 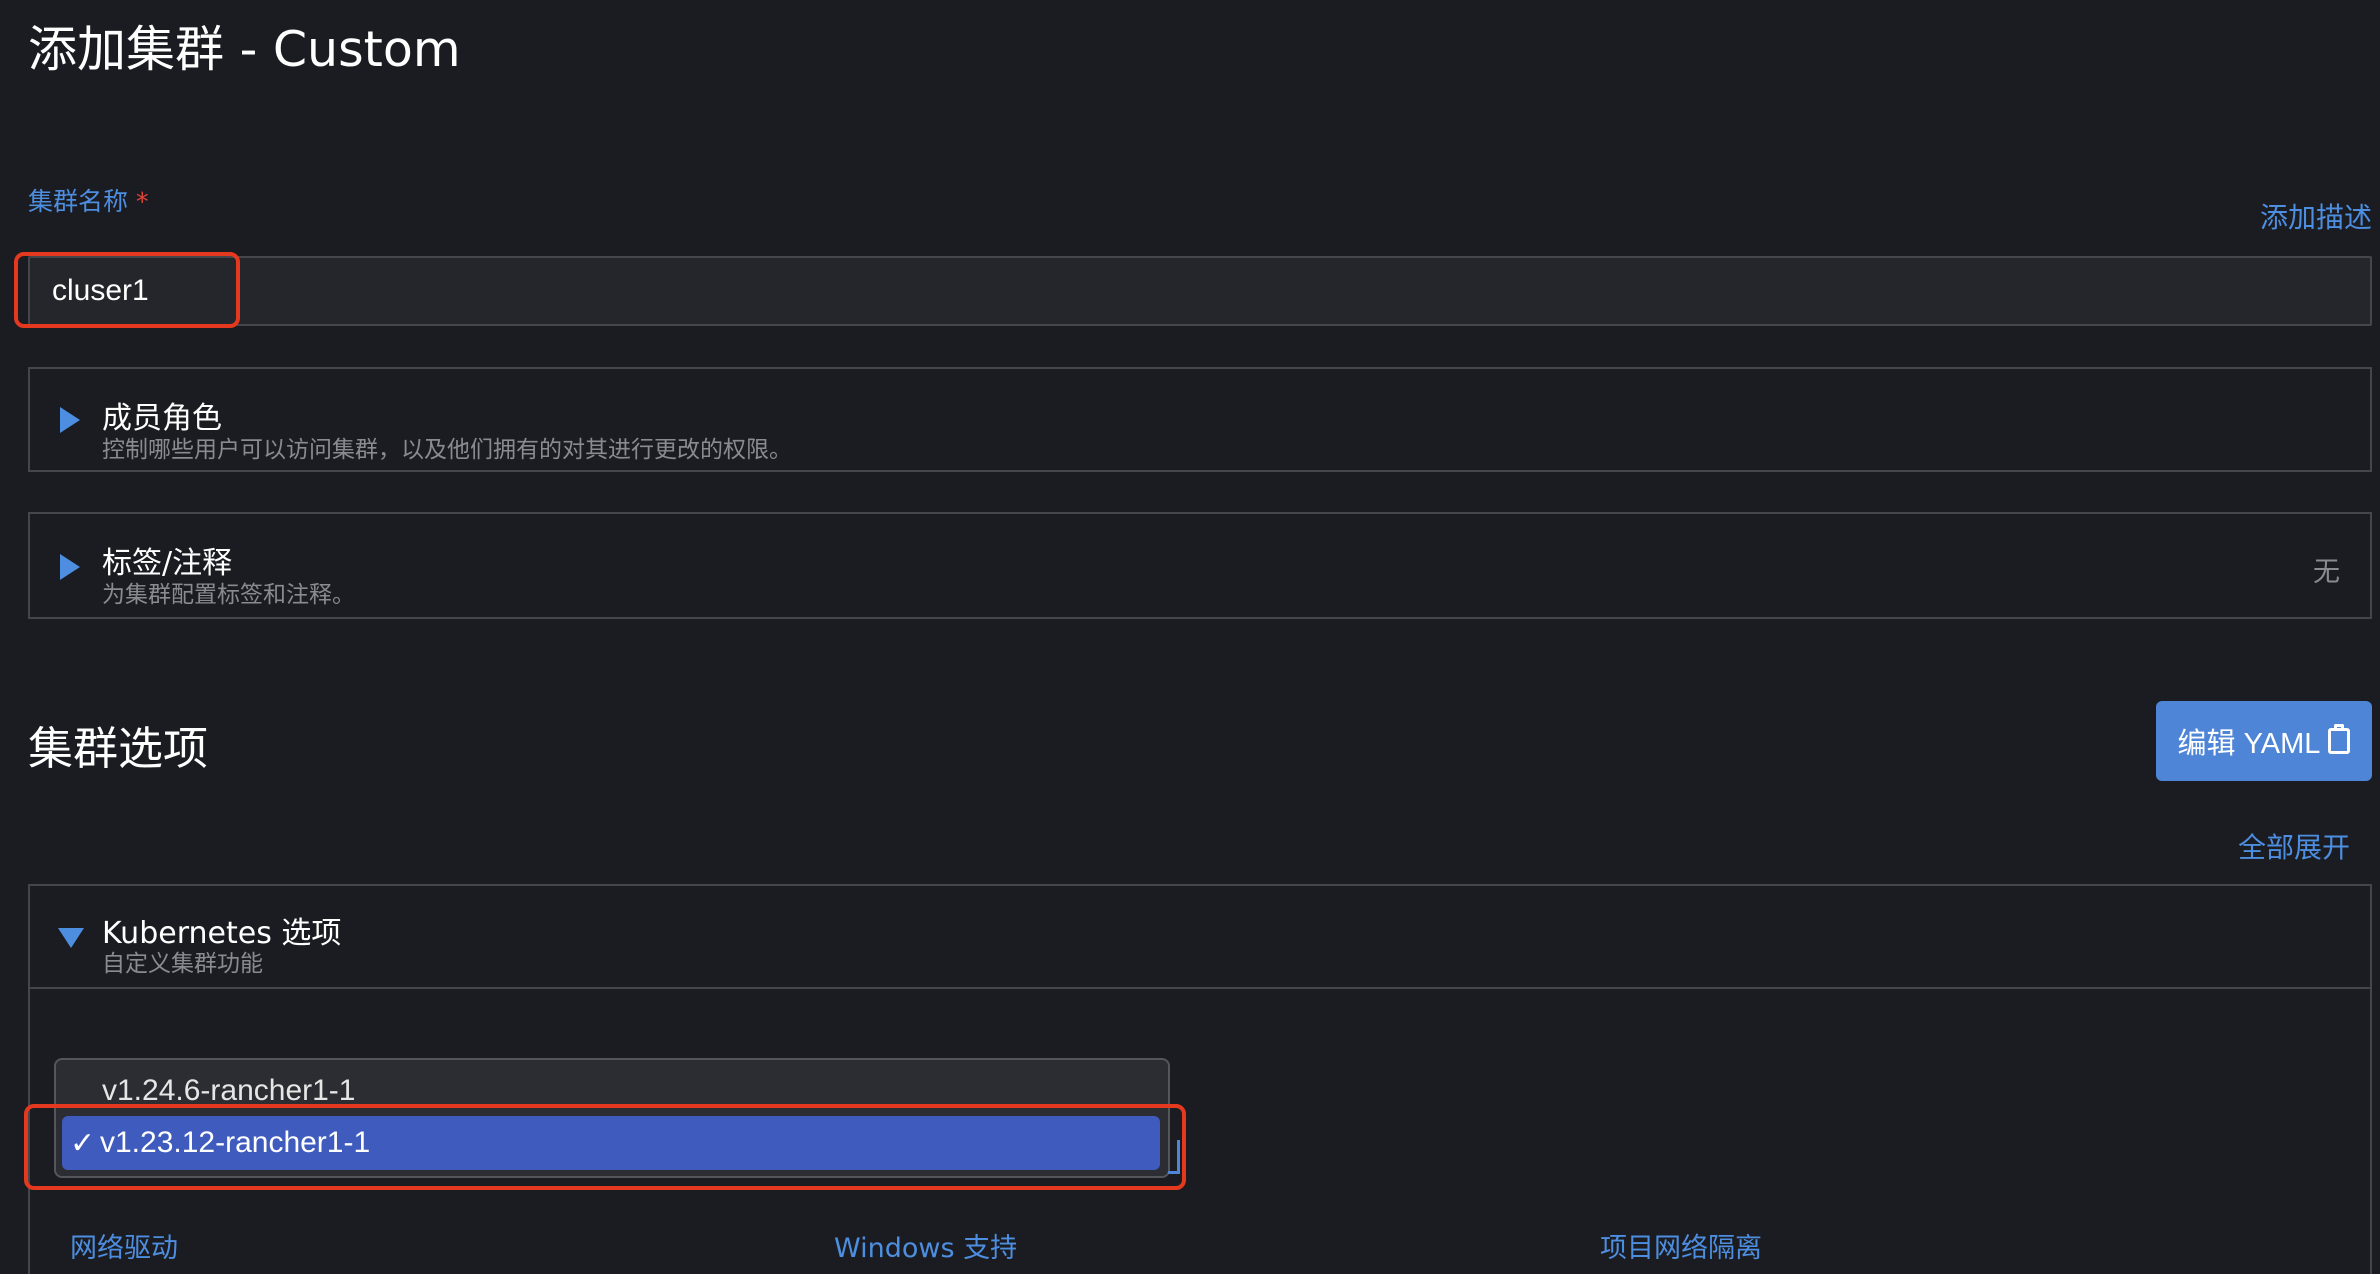 I want to click on project-isolation-label: 项目网络隔离, so click(x=1681, y=1248).